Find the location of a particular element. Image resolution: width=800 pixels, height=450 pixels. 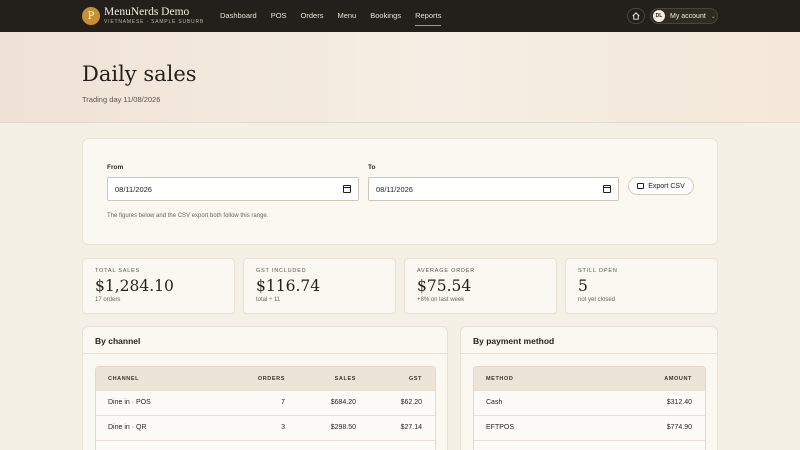

table-cell: $298.50 is located at coordinates (343, 427).